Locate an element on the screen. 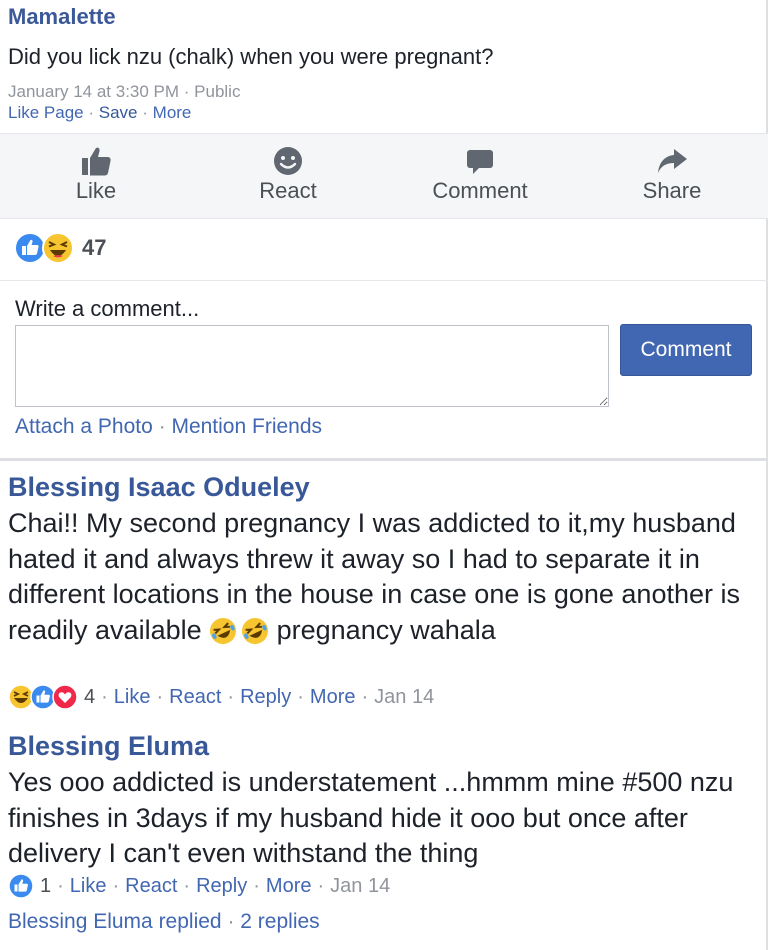 Image resolution: width=768 pixels, height=950 pixels. like-action-label: Like is located at coordinates (96, 190).